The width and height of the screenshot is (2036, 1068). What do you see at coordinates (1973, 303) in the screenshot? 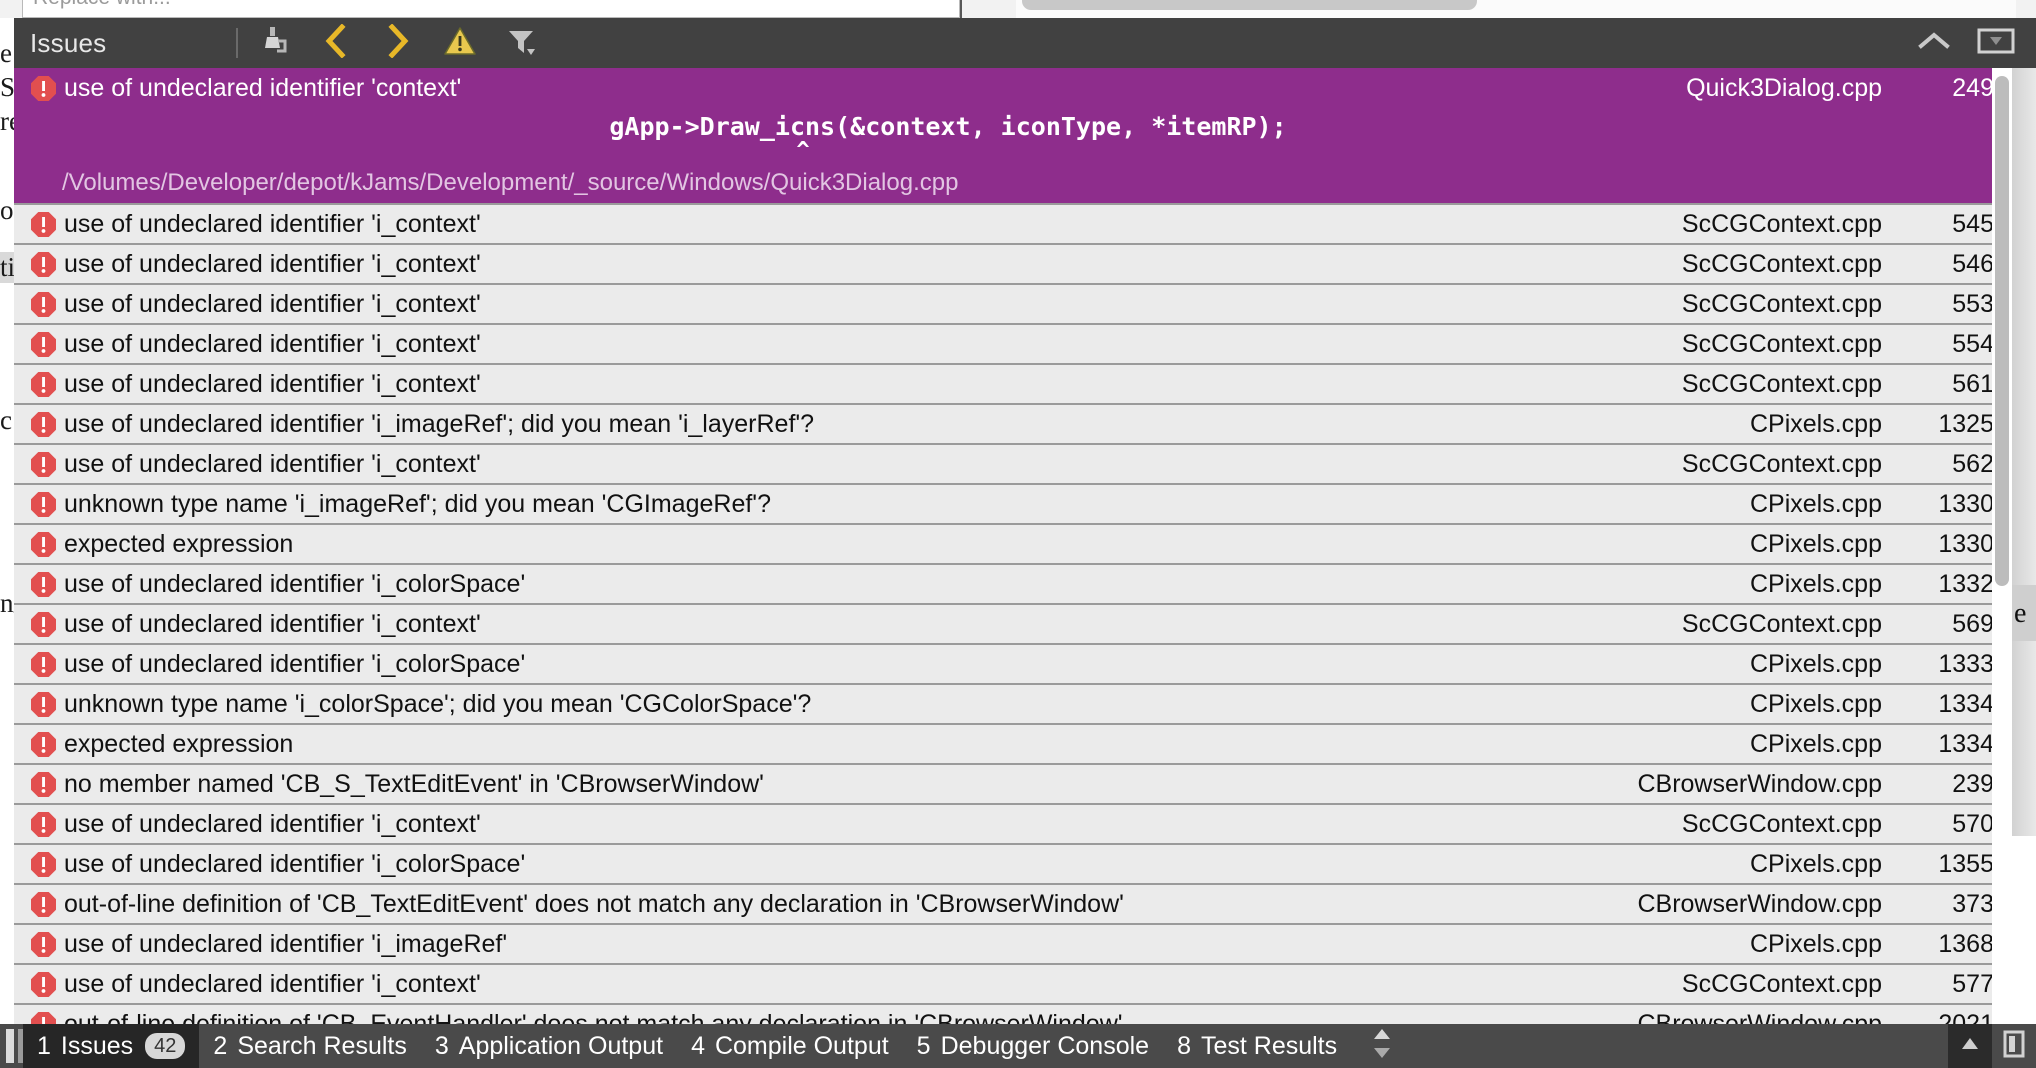
I see `issue-line: 553` at bounding box center [1973, 303].